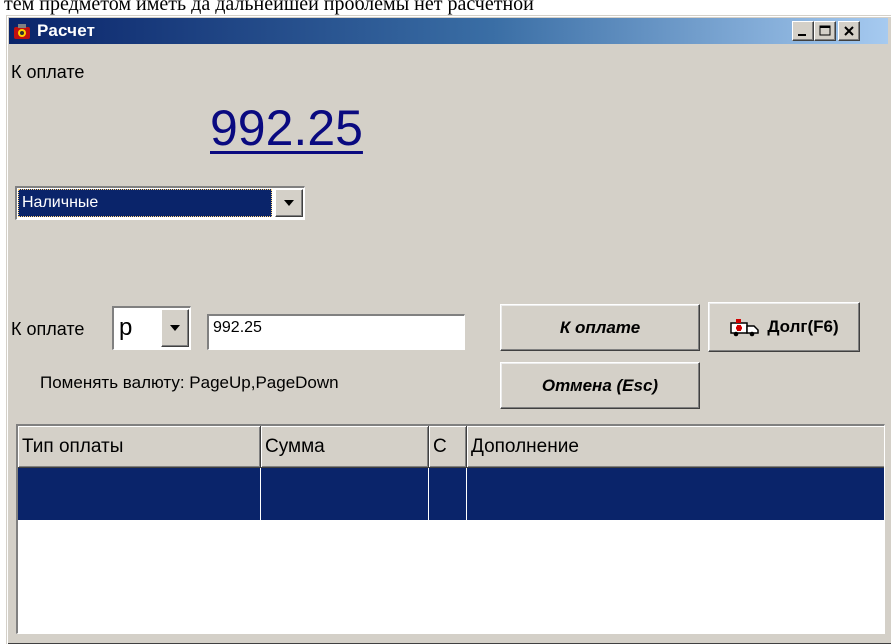  What do you see at coordinates (345, 447) in the screenshot?
I see `column-header-sum: Сумма` at bounding box center [345, 447].